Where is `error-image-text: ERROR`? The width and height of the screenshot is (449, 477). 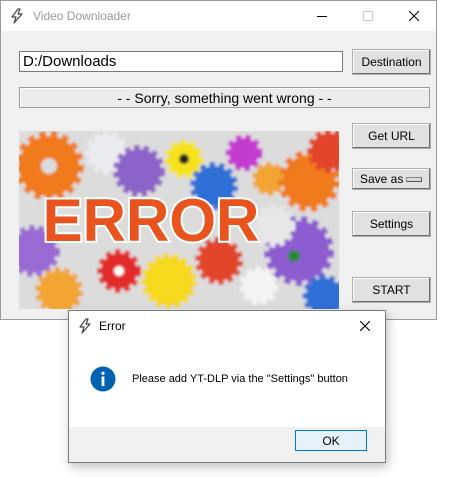
error-image-text: ERROR is located at coordinates (151, 220).